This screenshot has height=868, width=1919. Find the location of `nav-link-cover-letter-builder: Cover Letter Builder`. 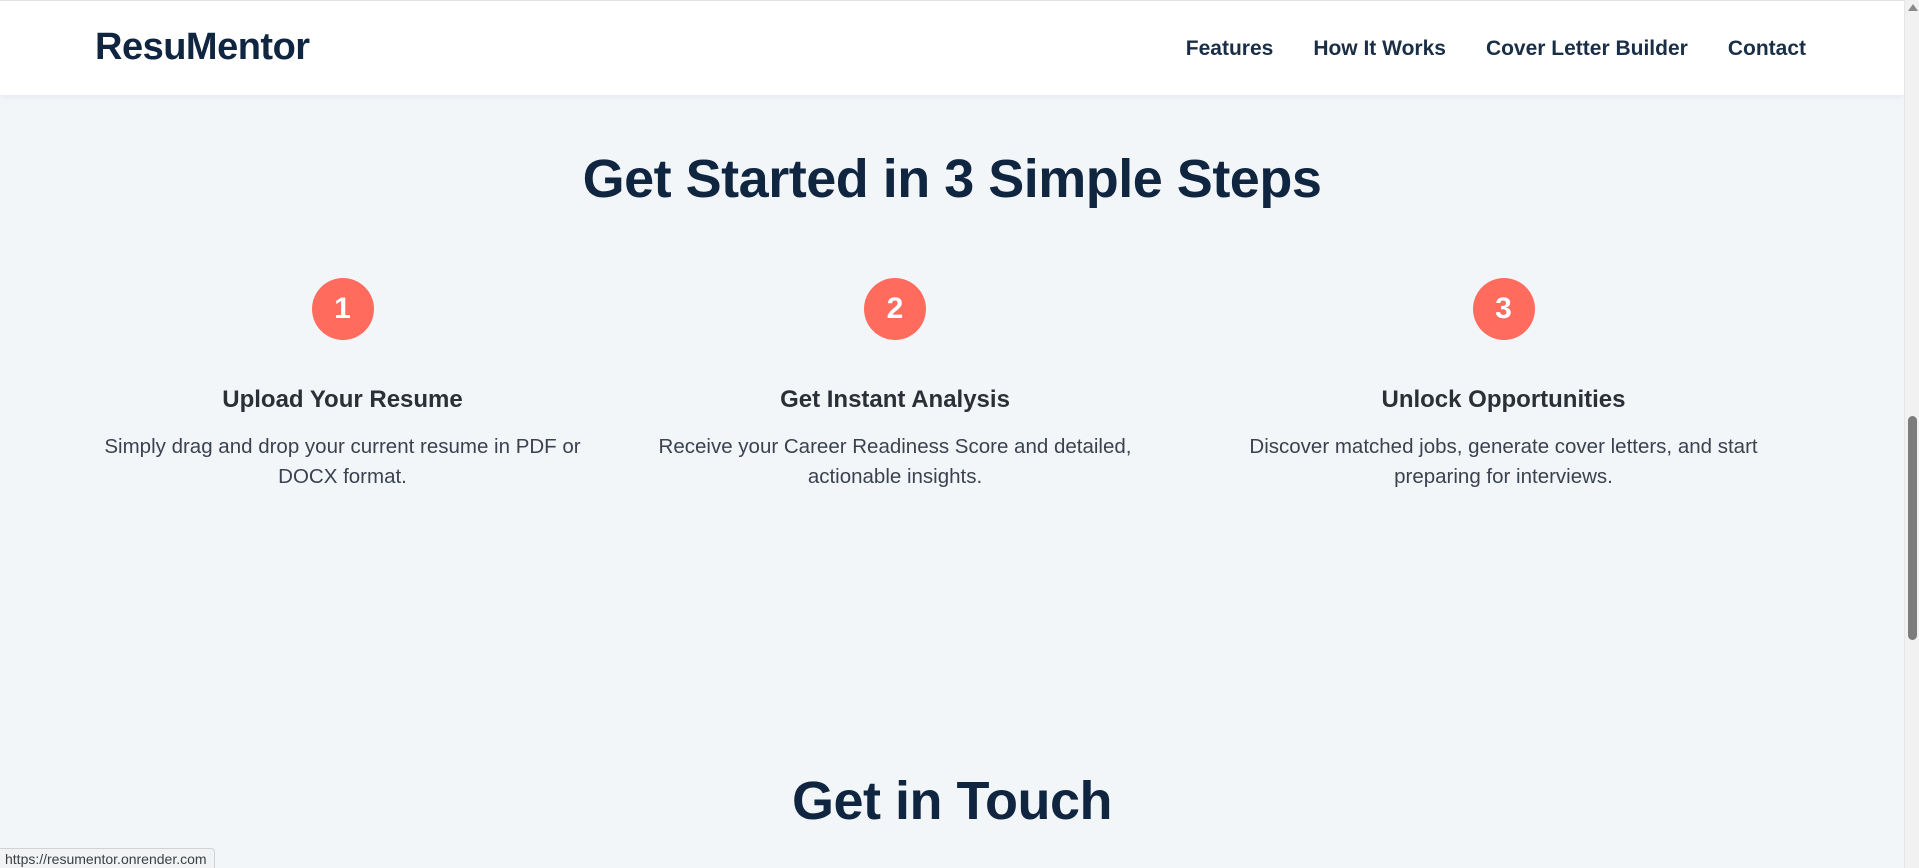

nav-link-cover-letter-builder: Cover Letter Builder is located at coordinates (1587, 49).